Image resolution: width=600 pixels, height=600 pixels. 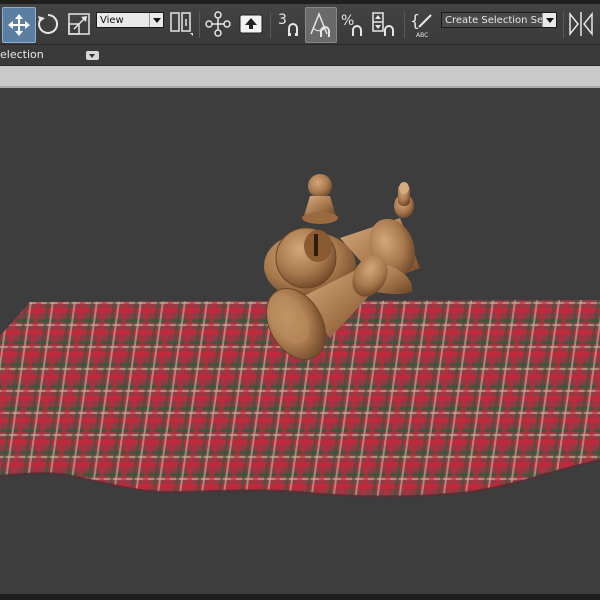 I want to click on snaps-toggle-button: 3, so click(x=289, y=24).